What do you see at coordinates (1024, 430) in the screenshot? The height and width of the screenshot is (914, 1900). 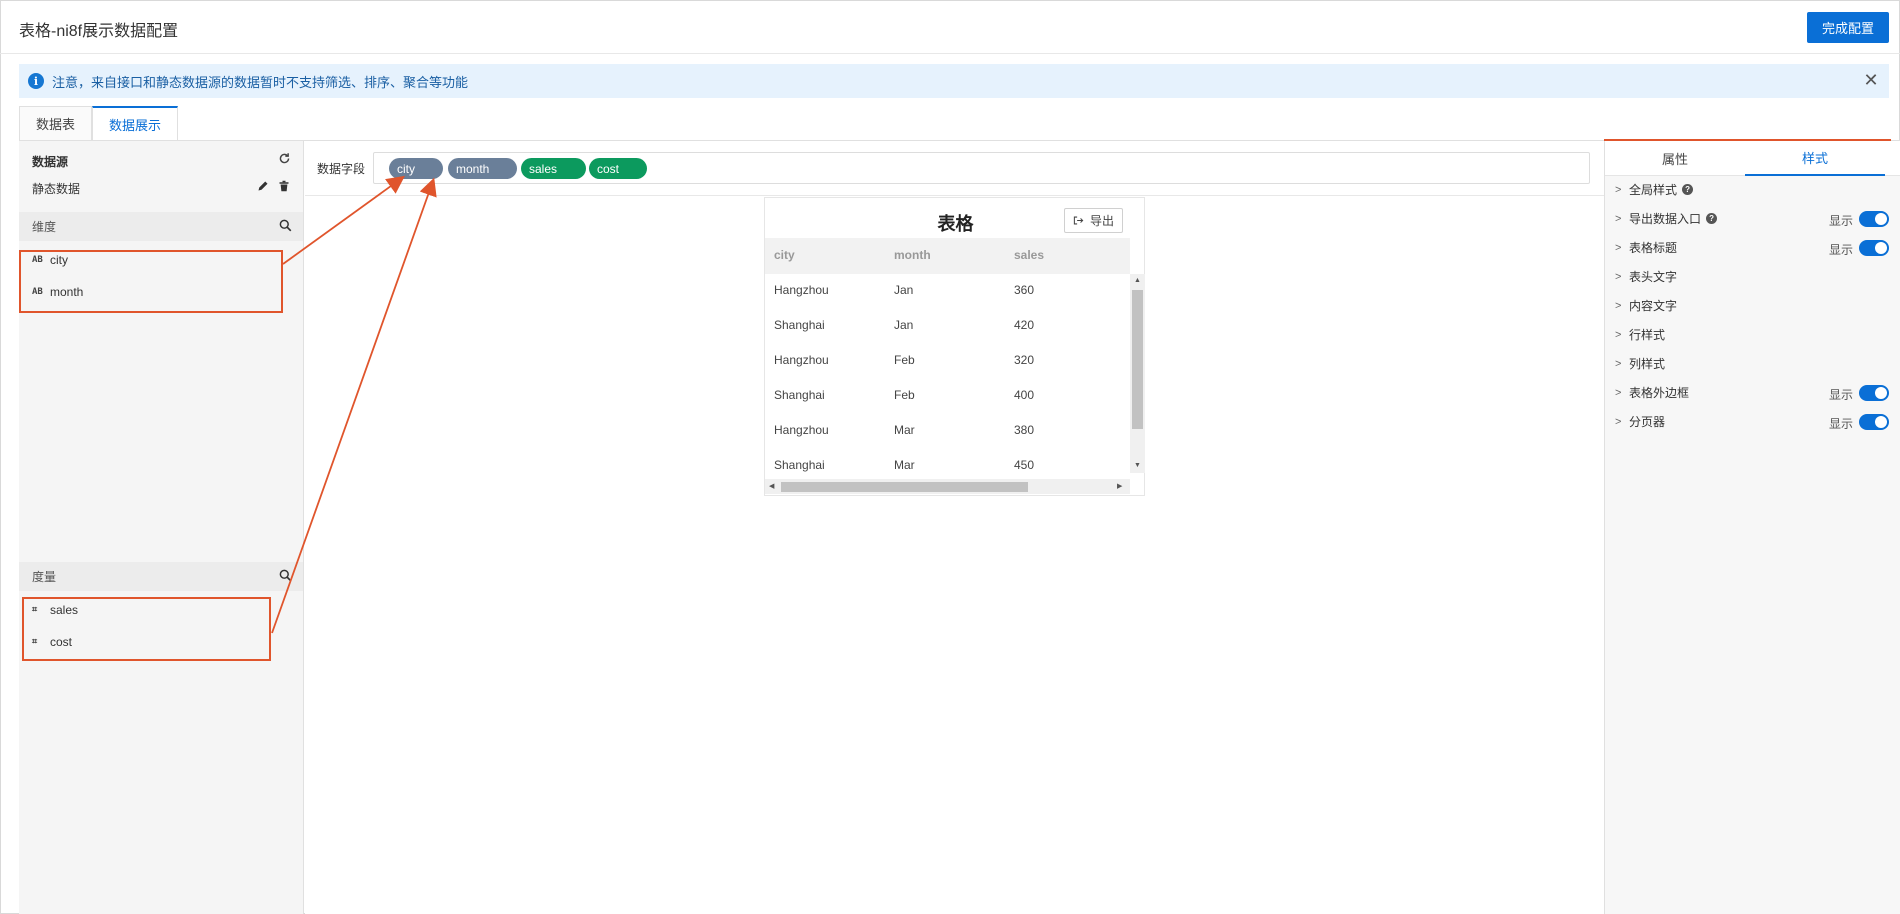 I see `table-cell: 380` at bounding box center [1024, 430].